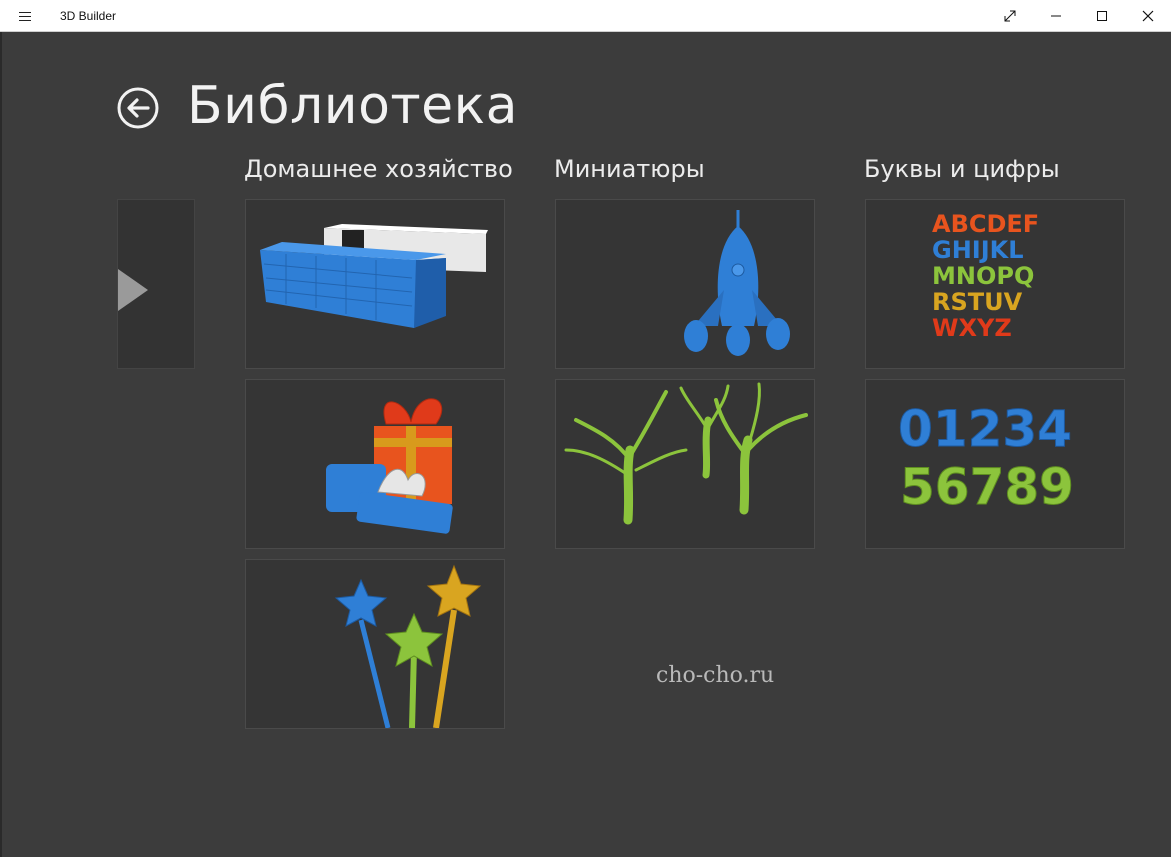  Describe the element at coordinates (629, 169) in the screenshot. I see `section-title-miniatures: Миниатюры` at that location.